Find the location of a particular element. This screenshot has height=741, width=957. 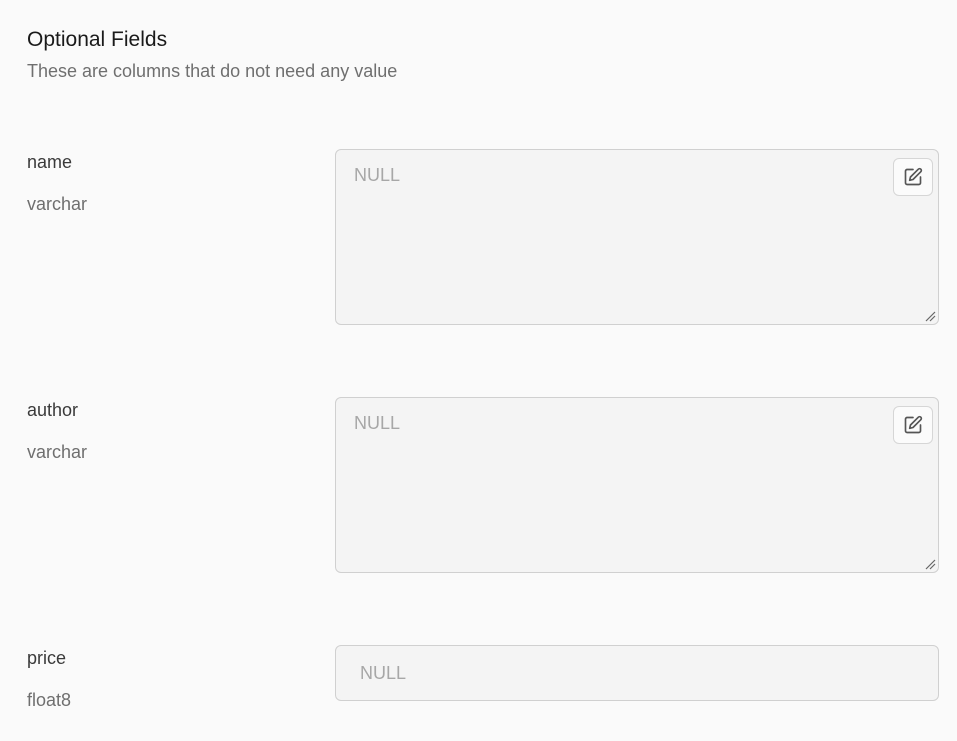

name-placeholder: NULL is located at coordinates (377, 175).